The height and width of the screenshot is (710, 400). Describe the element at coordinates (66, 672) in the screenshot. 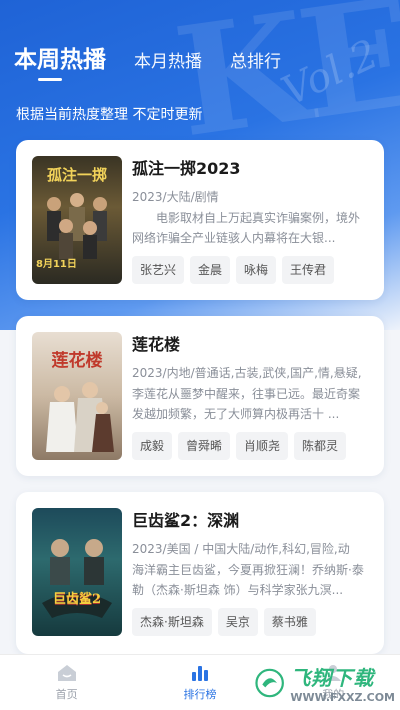

I see `home-icon` at that location.